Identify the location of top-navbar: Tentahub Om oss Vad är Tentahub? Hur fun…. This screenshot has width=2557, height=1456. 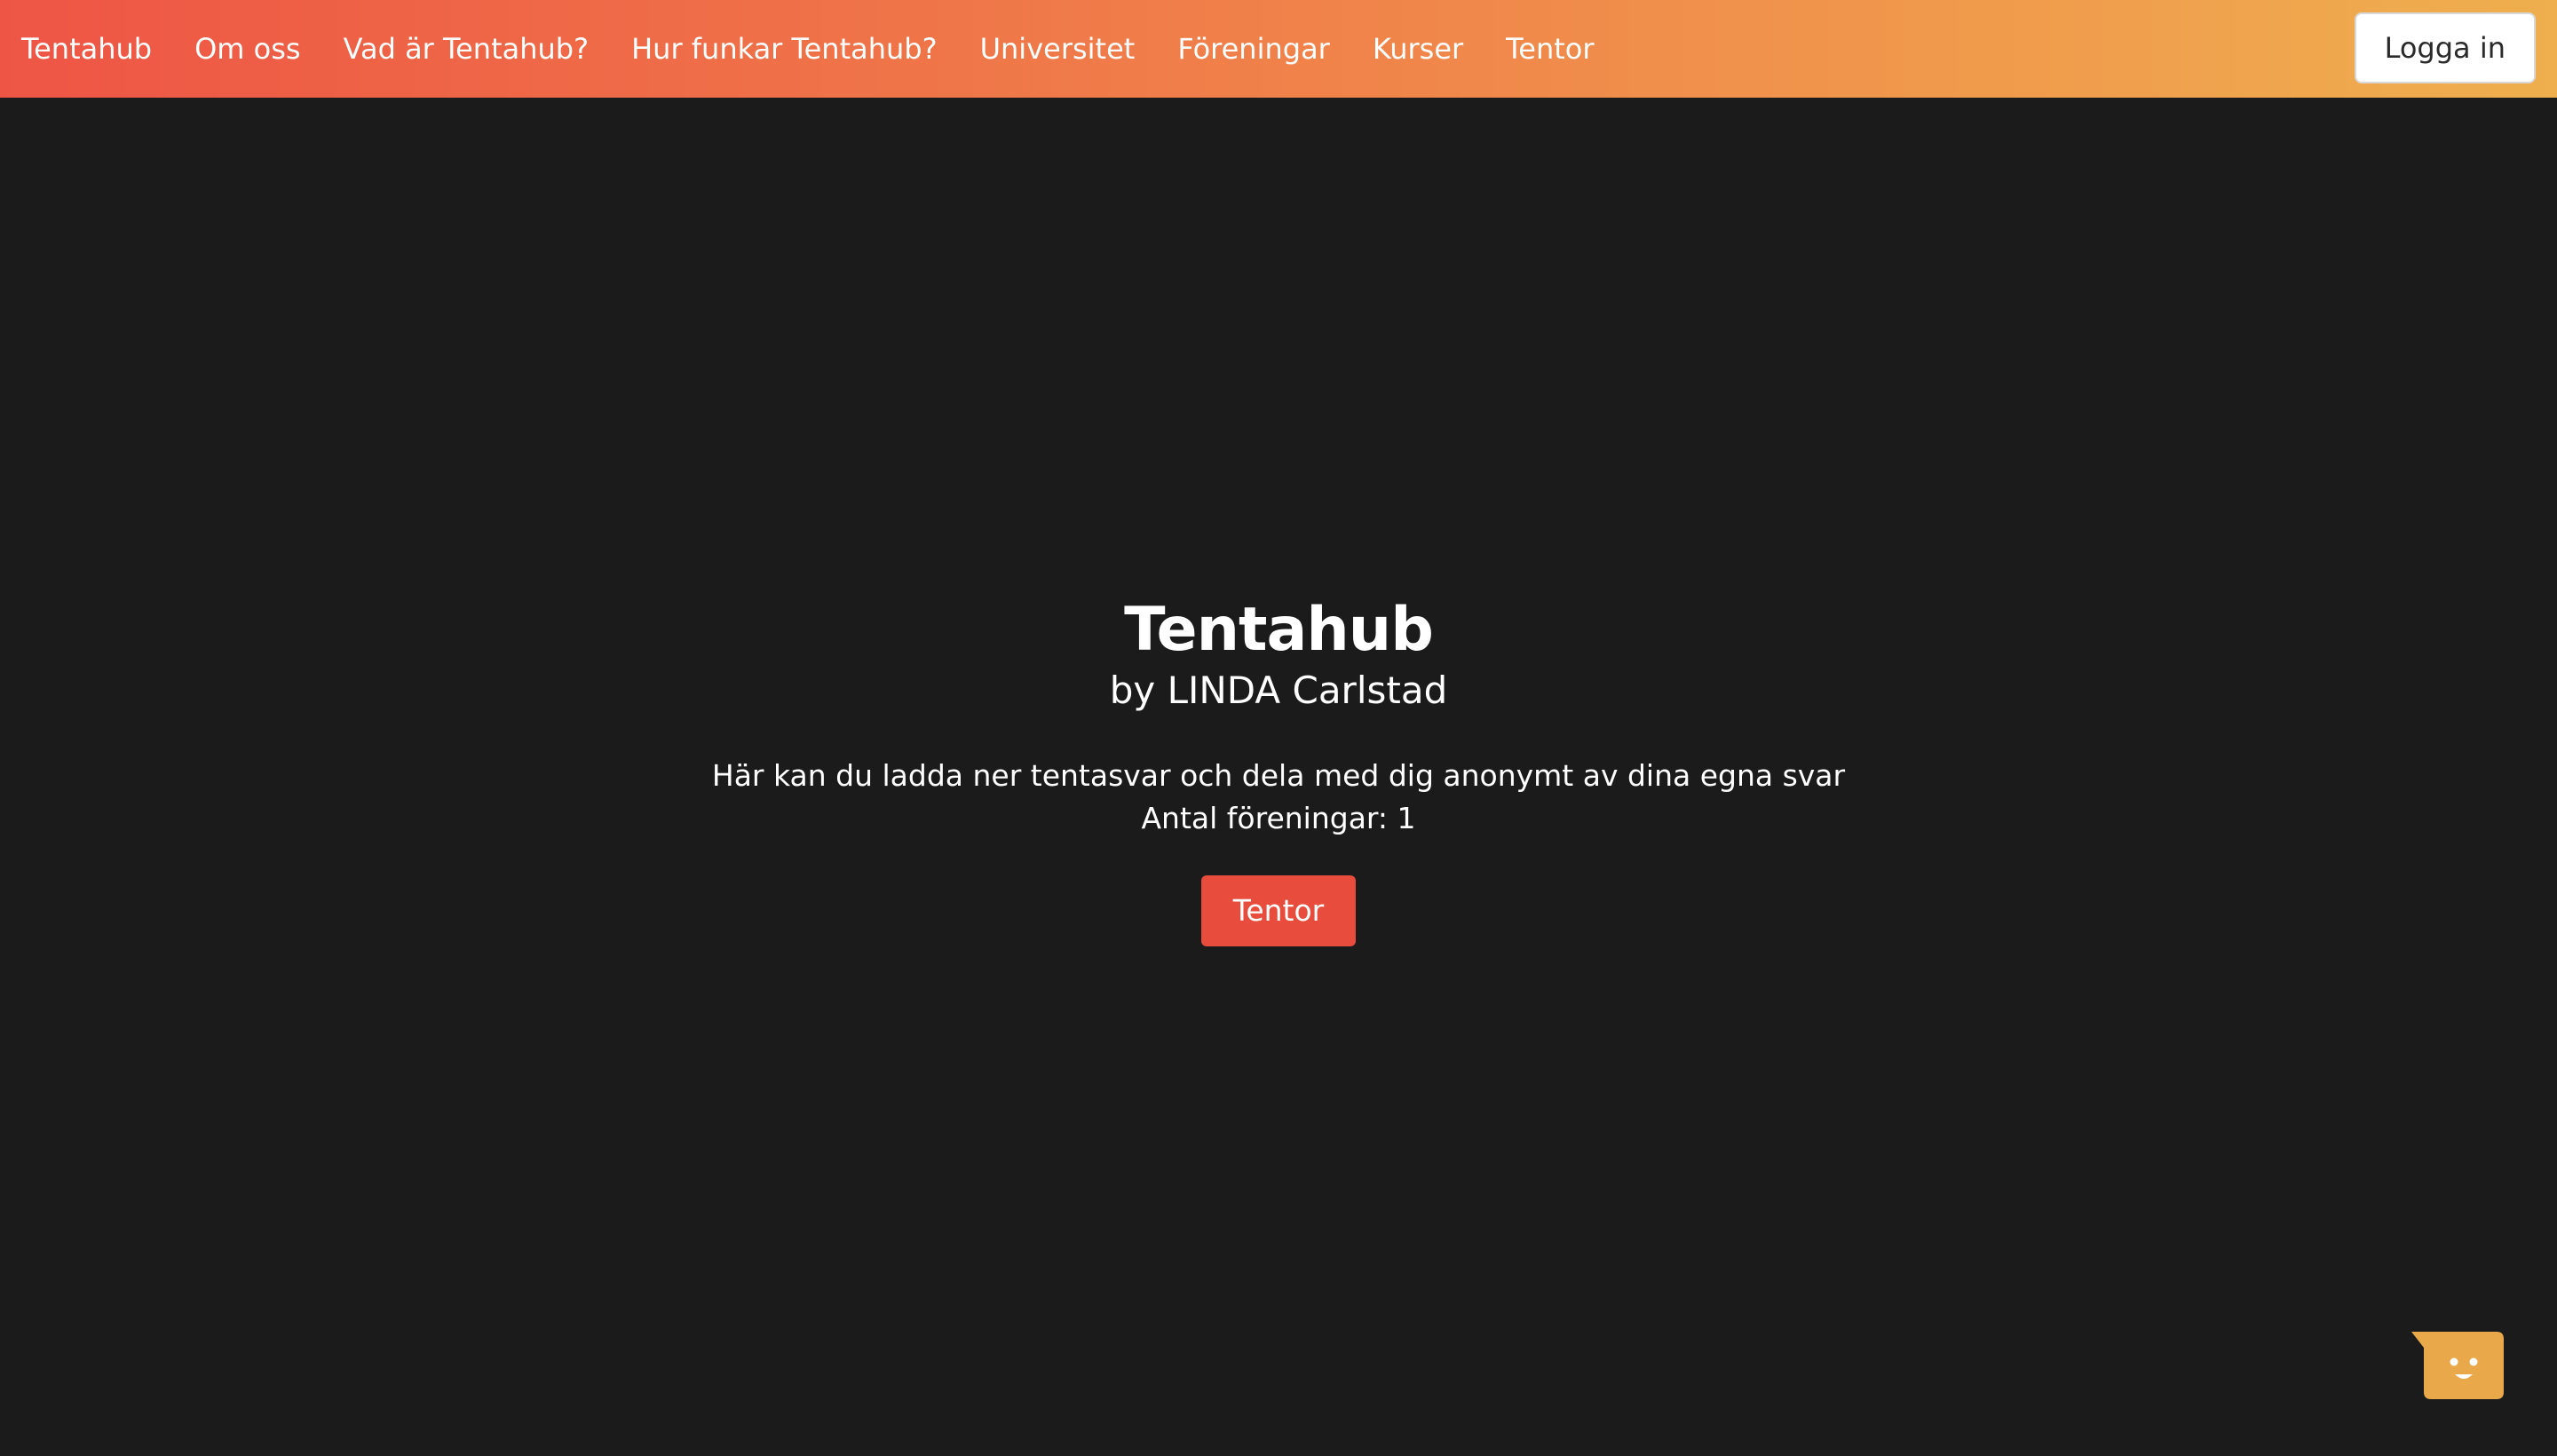
(1278, 49).